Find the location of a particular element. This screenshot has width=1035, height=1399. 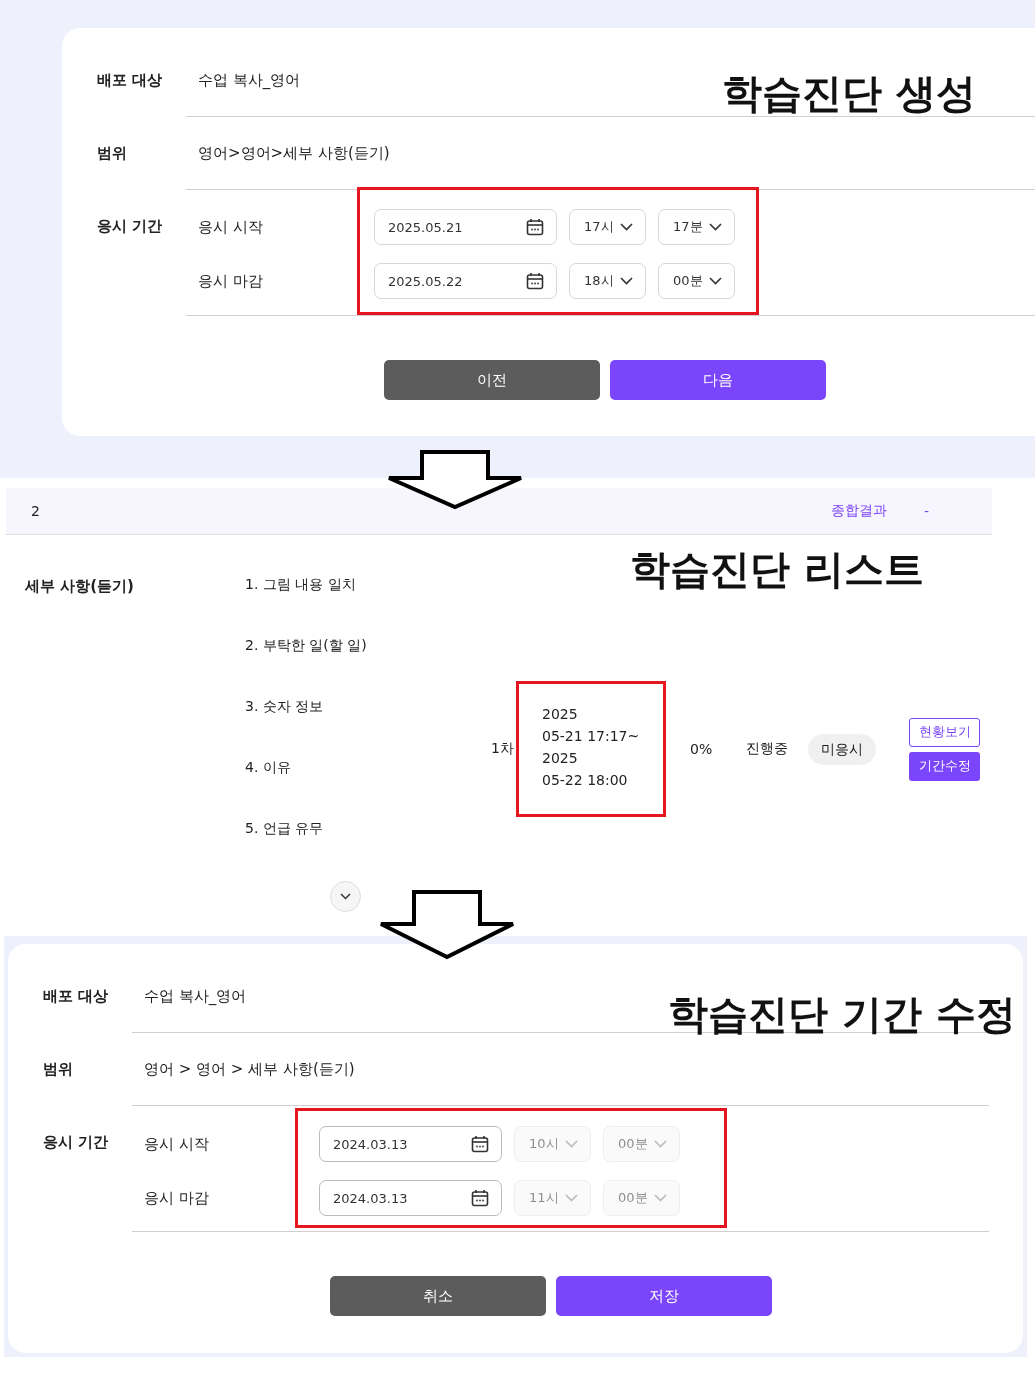

minute-select: 17분 is located at coordinates (696, 227).